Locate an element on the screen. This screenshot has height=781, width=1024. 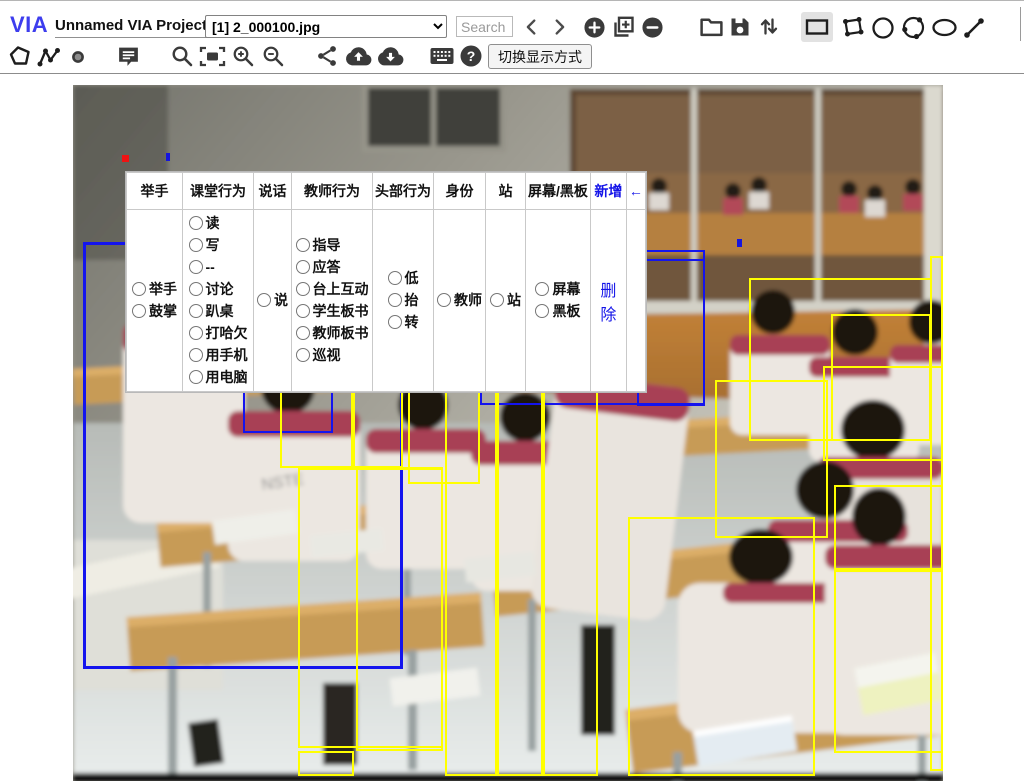
radio-option-head-behavior: 低 is located at coordinates (403, 278).